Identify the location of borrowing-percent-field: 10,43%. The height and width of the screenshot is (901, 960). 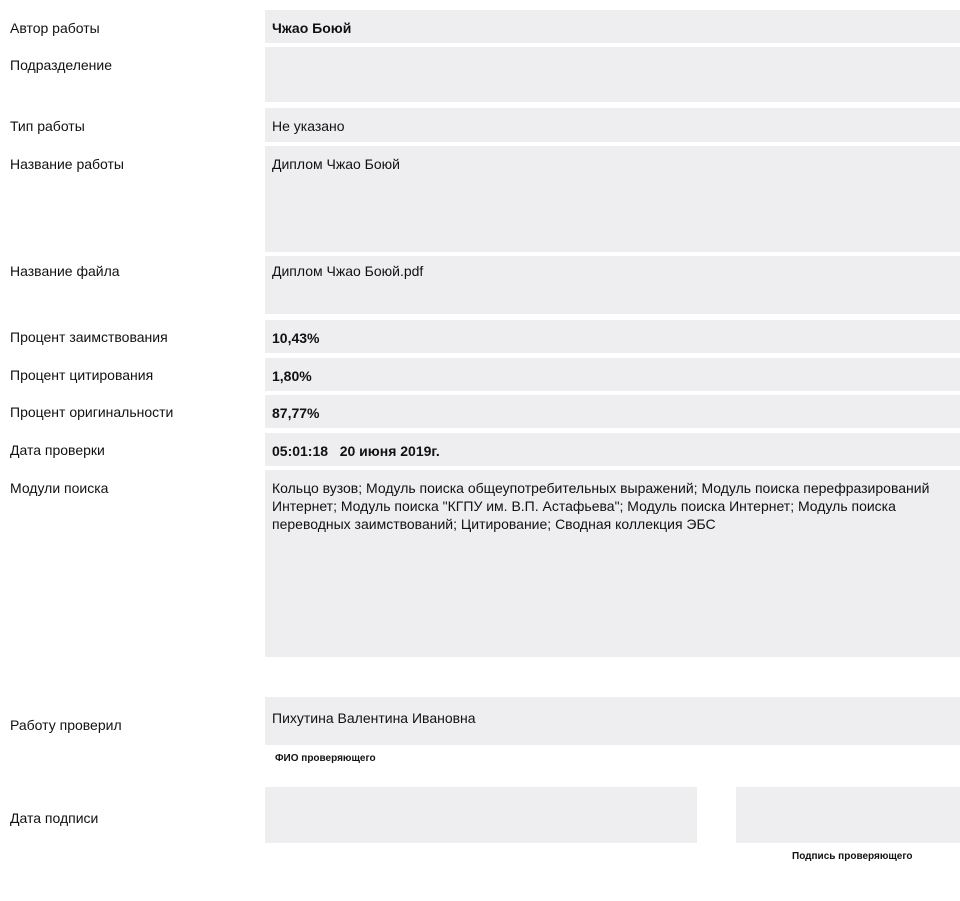
(612, 336).